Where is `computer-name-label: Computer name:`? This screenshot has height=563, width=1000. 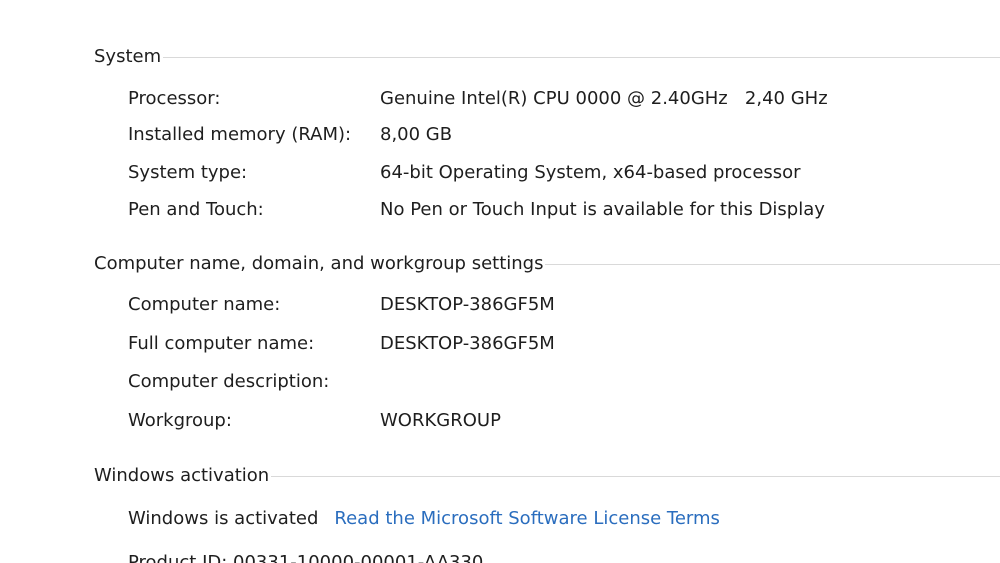
computer-name-label: Computer name: is located at coordinates (204, 304).